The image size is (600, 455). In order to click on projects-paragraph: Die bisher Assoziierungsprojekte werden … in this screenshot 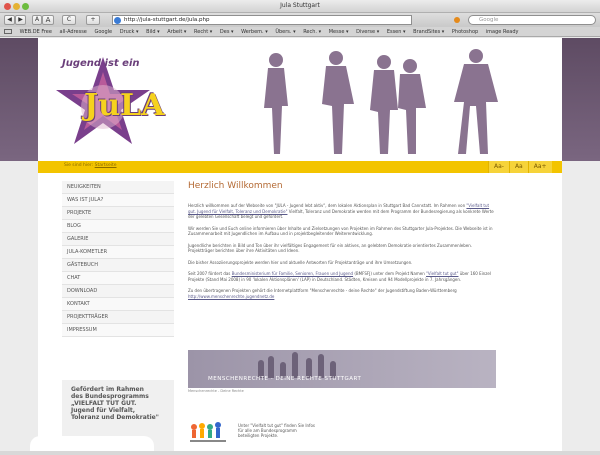, I will do `click(300, 262)`.